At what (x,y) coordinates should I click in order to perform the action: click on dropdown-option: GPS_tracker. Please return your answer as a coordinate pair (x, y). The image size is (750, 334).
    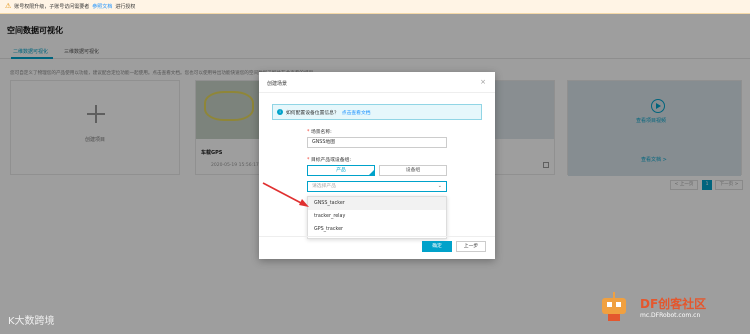
    Looking at the image, I should click on (377, 229).